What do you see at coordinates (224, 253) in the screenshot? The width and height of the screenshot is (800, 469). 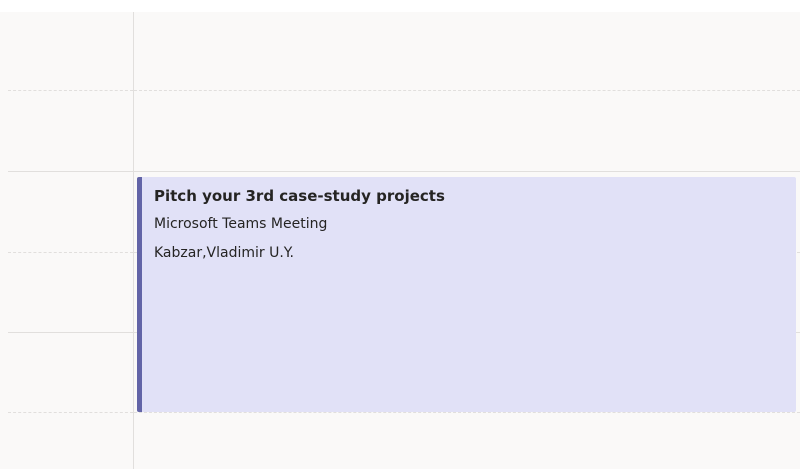 I see `event-organizer: Kabzar,Vladimir U.Y.` at bounding box center [224, 253].